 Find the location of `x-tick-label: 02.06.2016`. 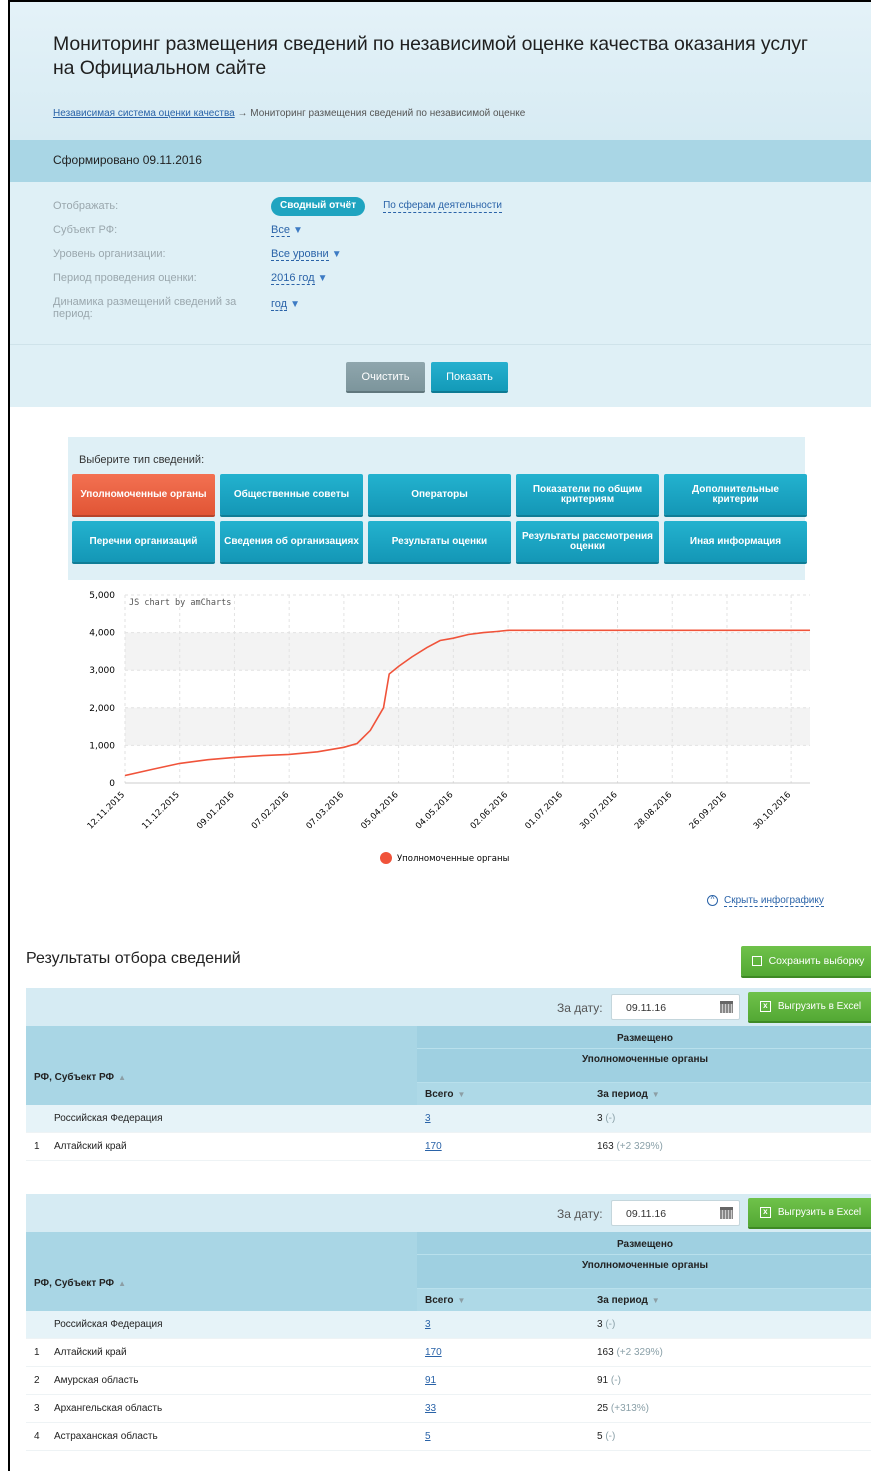

x-tick-label: 02.06.2016 is located at coordinates (489, 810).